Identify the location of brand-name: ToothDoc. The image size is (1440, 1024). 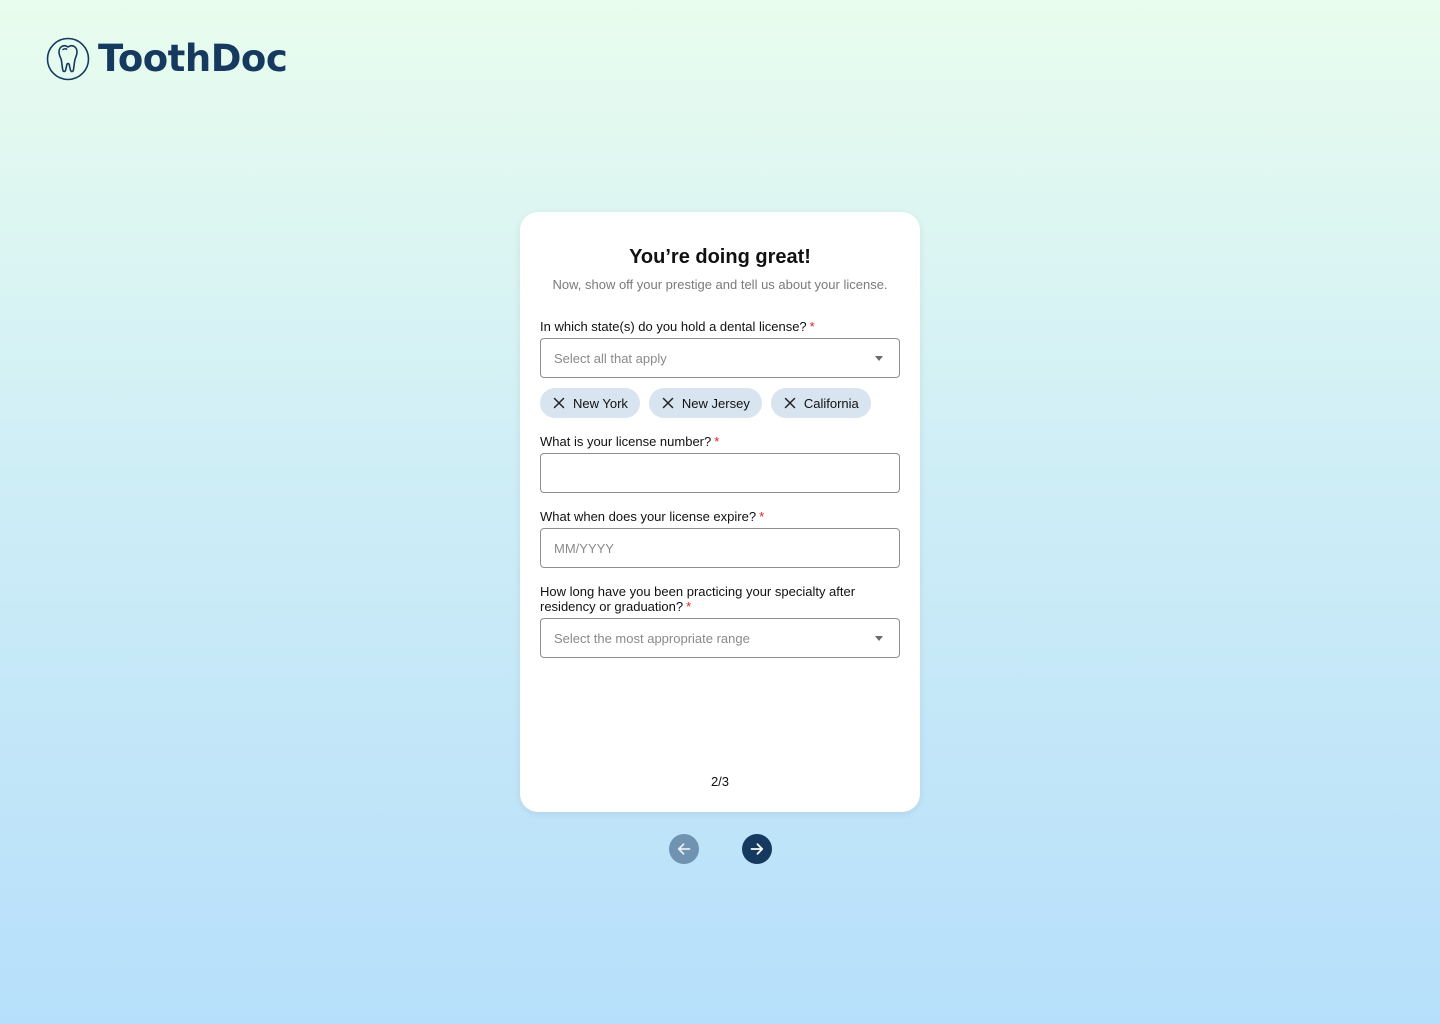
(193, 58).